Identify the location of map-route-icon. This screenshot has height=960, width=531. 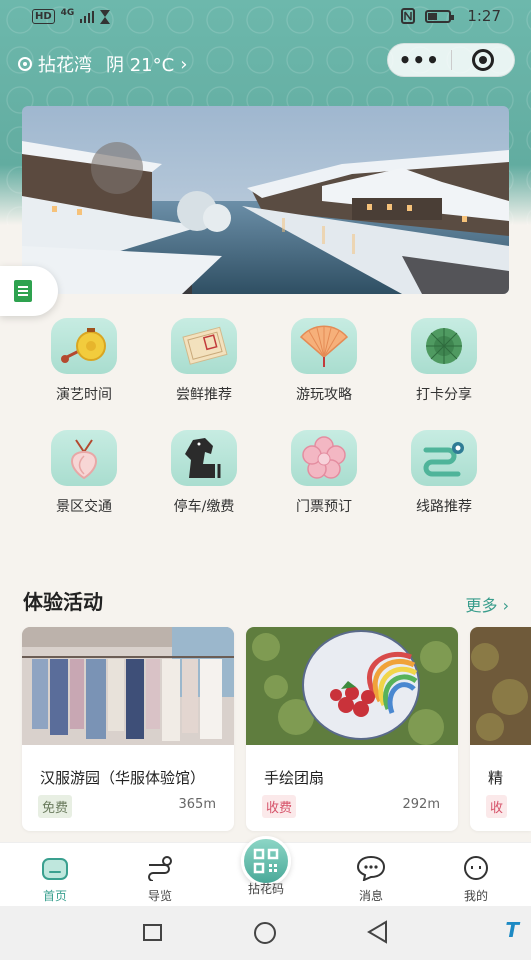
(160, 868).